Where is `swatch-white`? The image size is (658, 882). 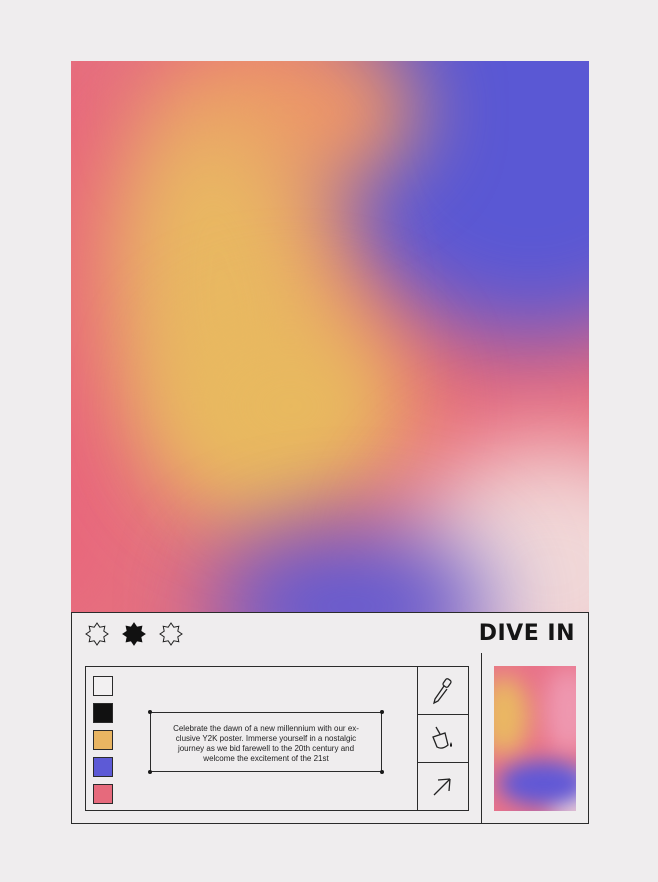 swatch-white is located at coordinates (103, 686).